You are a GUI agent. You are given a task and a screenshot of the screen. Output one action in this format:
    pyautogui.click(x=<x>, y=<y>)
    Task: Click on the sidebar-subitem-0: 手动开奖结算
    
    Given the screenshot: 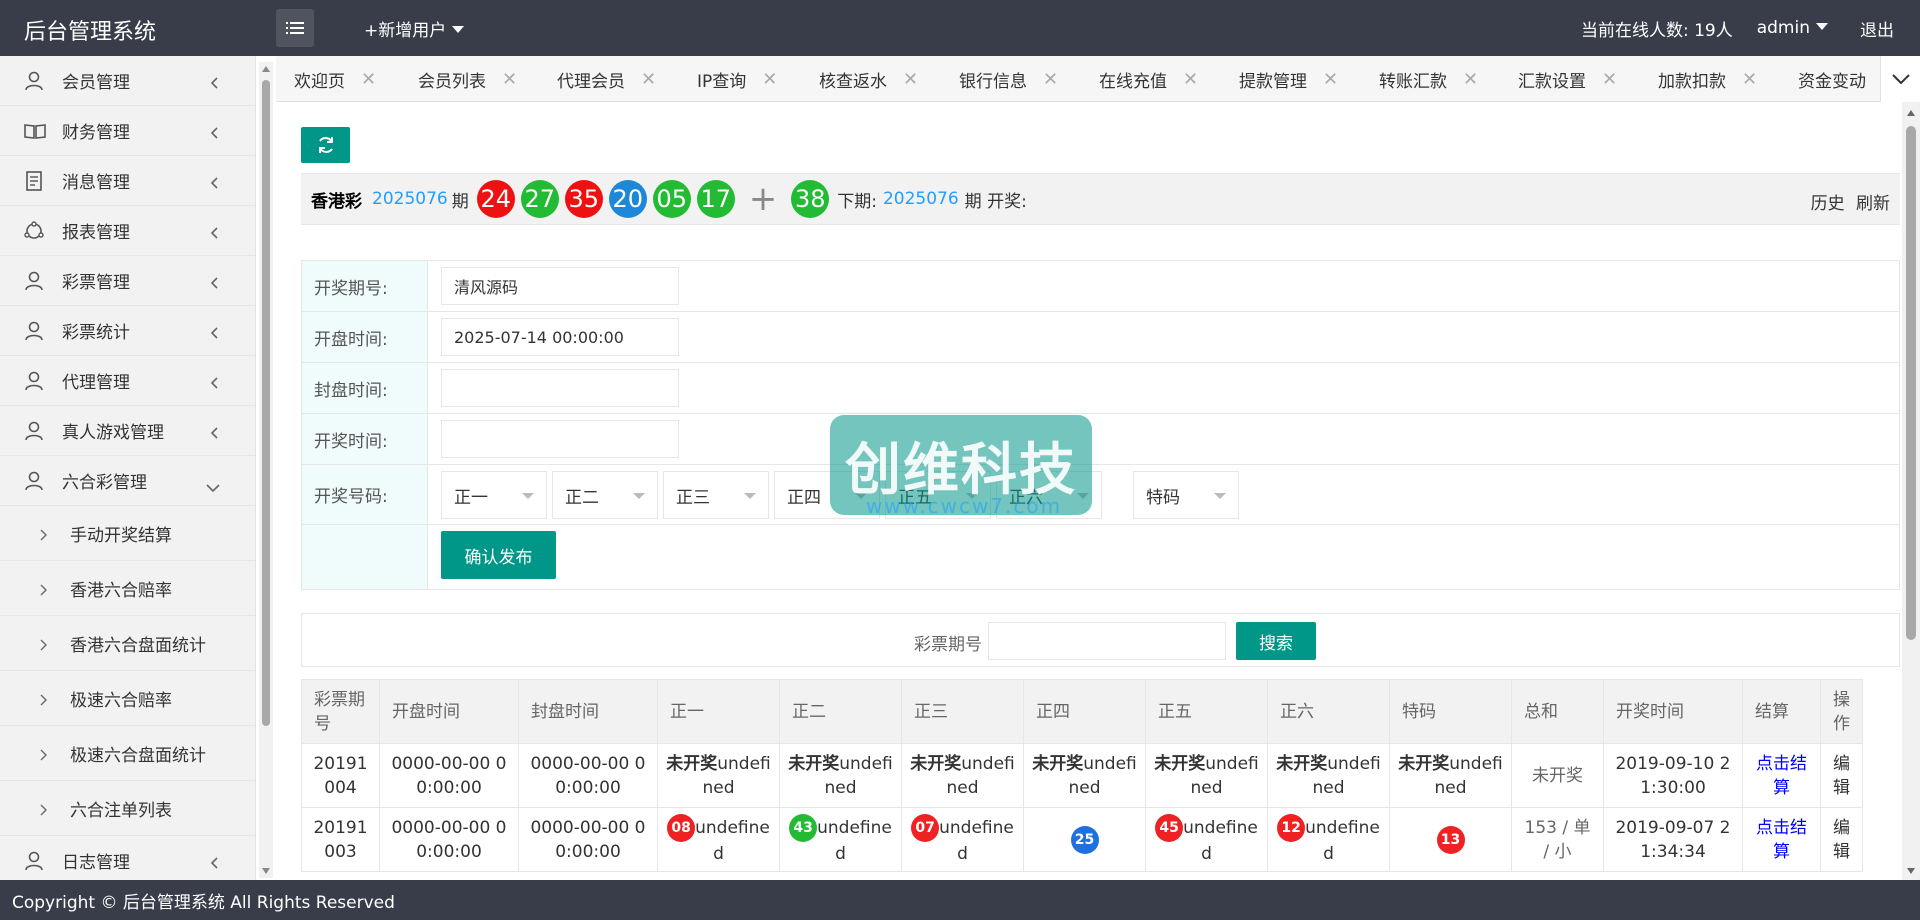 What is the action you would take?
    pyautogui.click(x=127, y=533)
    